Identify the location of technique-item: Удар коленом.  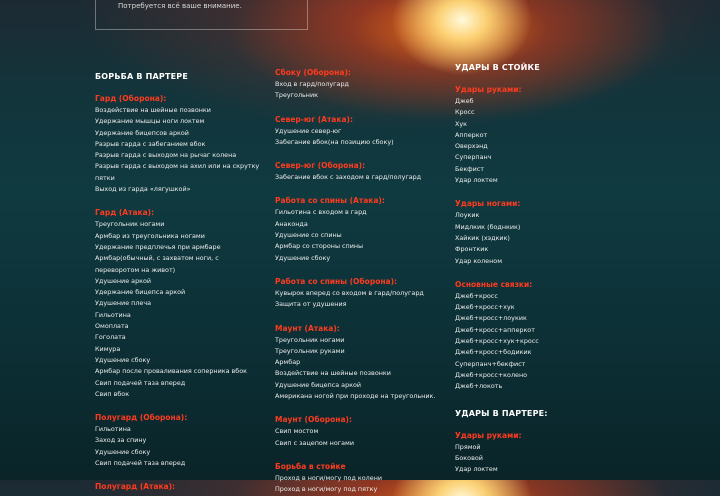
(479, 260).